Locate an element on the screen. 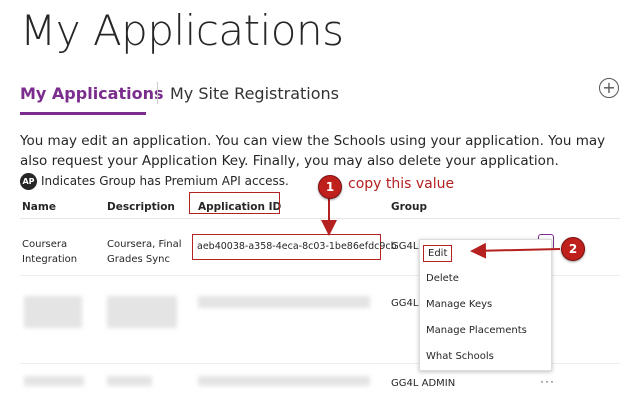  step-2-badge: 2 is located at coordinates (573, 249).